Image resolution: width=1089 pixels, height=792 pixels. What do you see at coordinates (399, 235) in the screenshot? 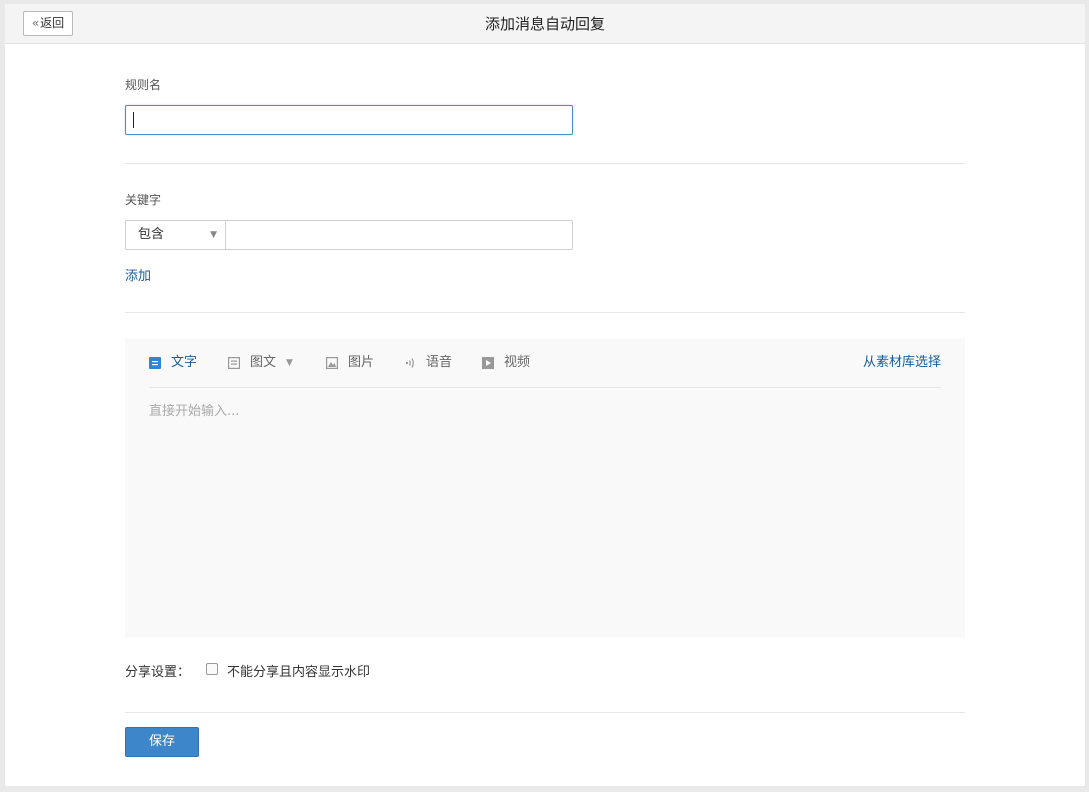
I see `keyword-input` at bounding box center [399, 235].